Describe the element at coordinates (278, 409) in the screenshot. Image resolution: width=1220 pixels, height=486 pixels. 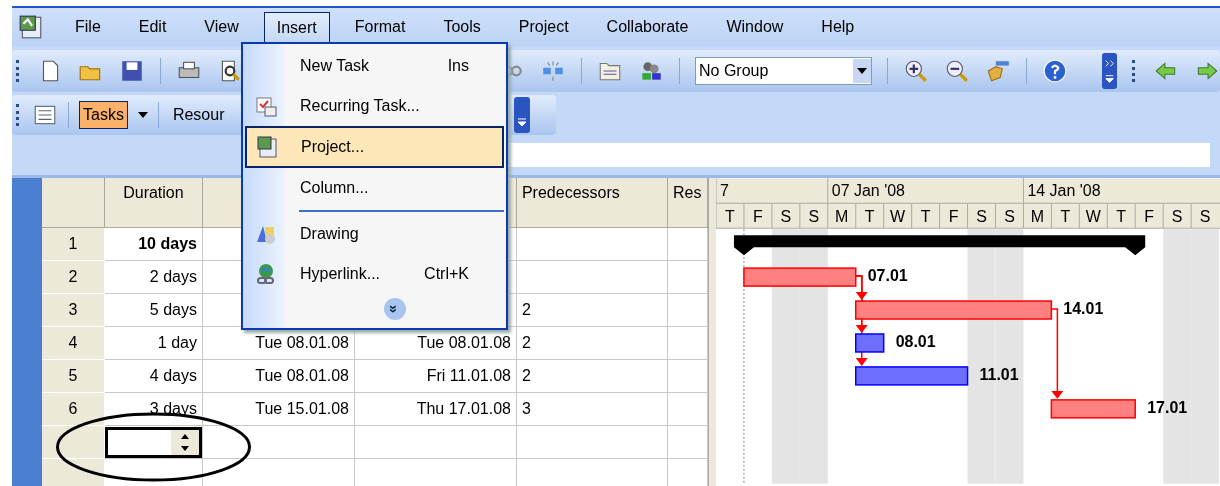
I see `table-cell: Tue 15.01.08` at that location.